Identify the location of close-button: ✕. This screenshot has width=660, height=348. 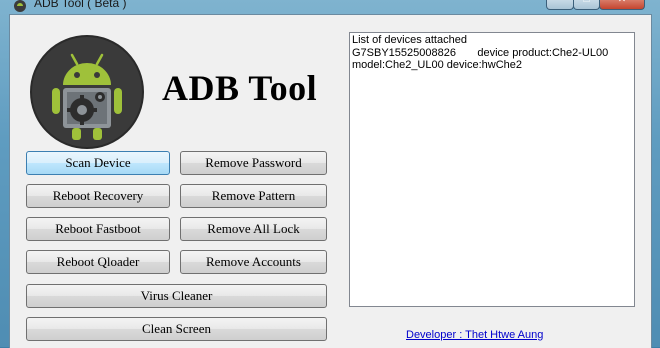
(622, 5).